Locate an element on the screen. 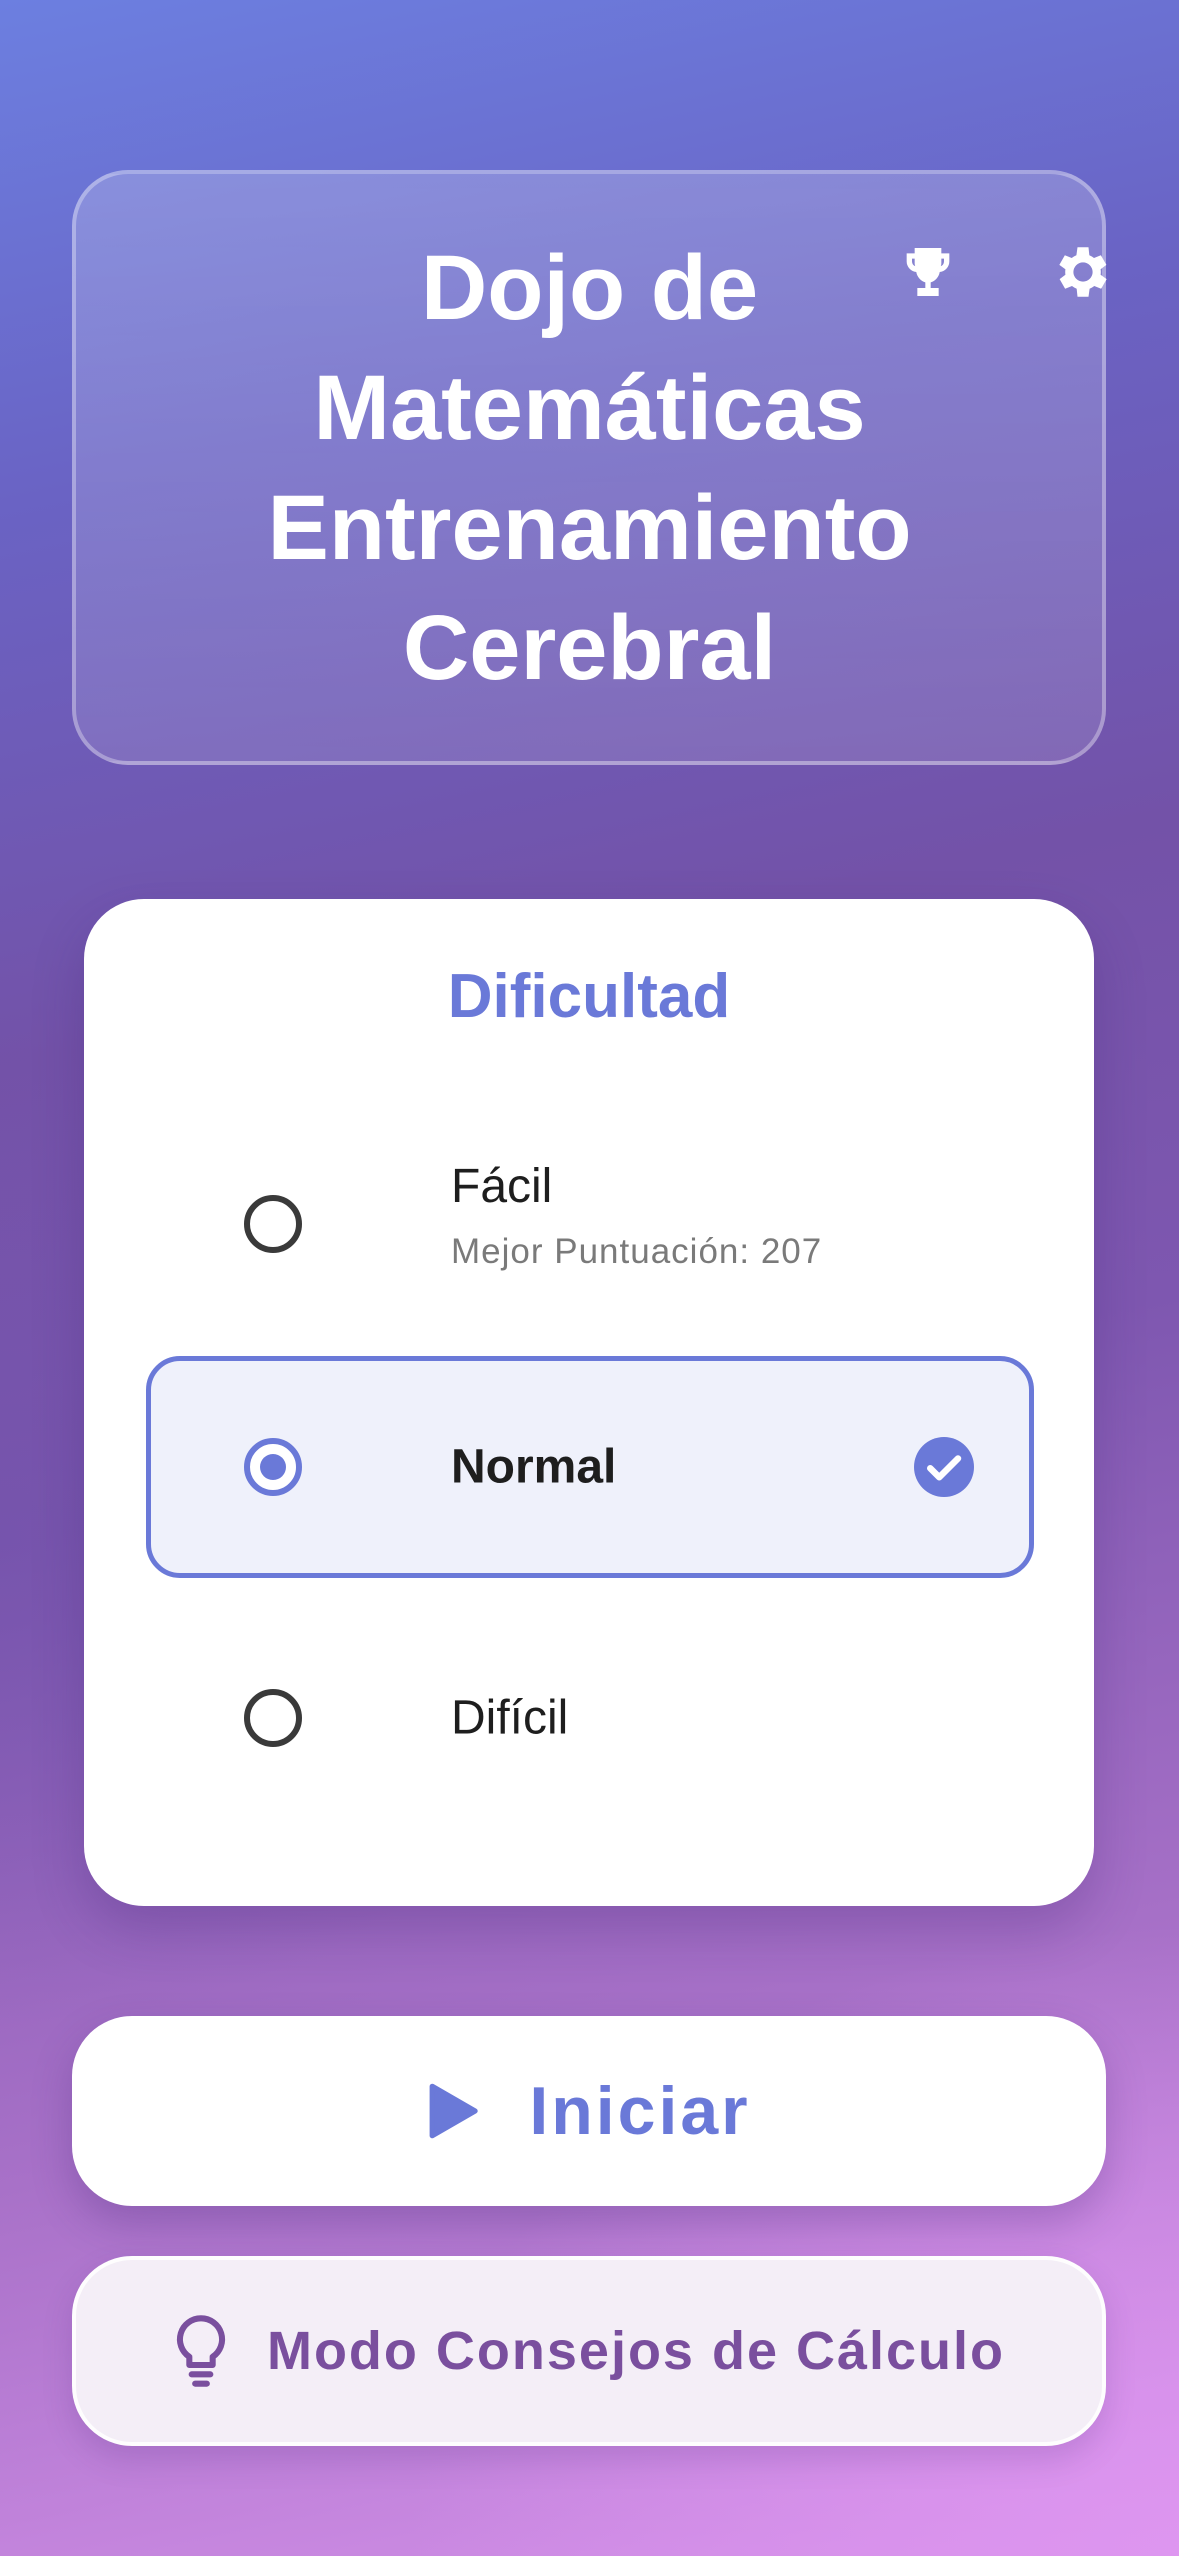 The image size is (1179, 2556). difficulty-option-normal: Normal is located at coordinates (590, 1467).